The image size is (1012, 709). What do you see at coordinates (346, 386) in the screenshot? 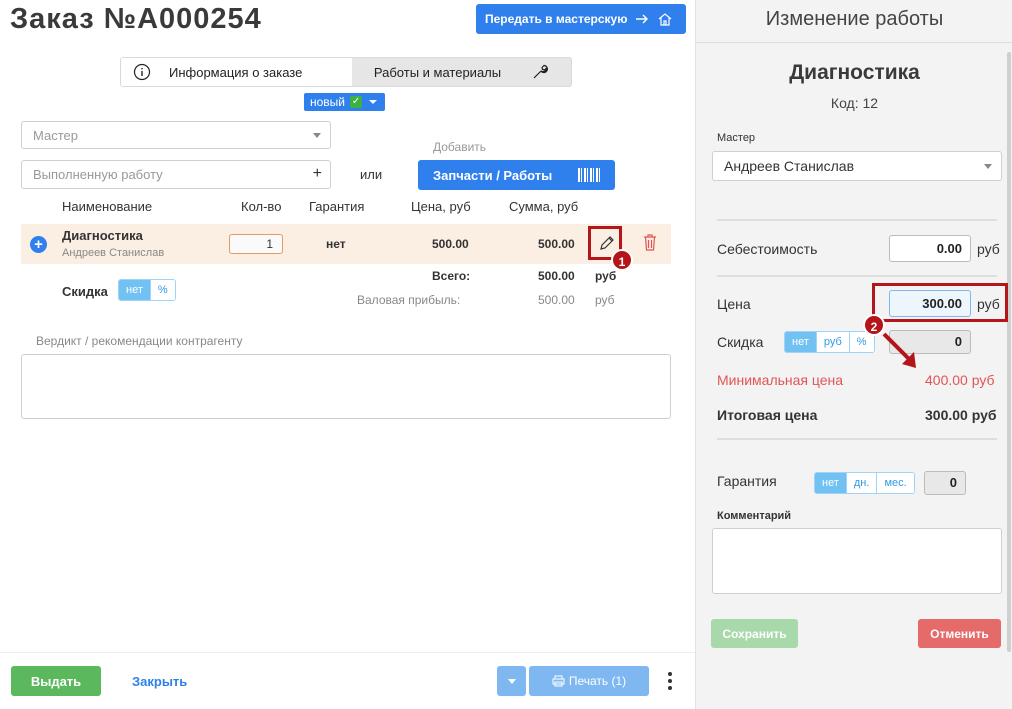
I see `verdict-textarea` at bounding box center [346, 386].